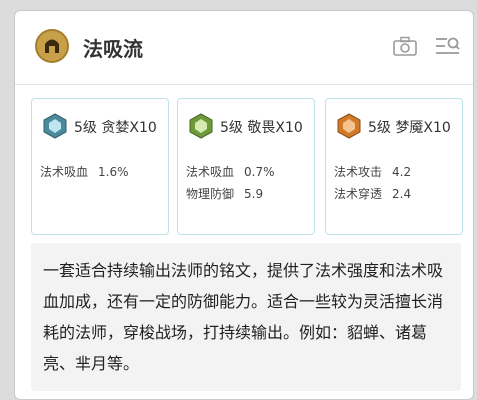 The width and height of the screenshot is (477, 400). I want to click on search-list-icon, so click(448, 46).